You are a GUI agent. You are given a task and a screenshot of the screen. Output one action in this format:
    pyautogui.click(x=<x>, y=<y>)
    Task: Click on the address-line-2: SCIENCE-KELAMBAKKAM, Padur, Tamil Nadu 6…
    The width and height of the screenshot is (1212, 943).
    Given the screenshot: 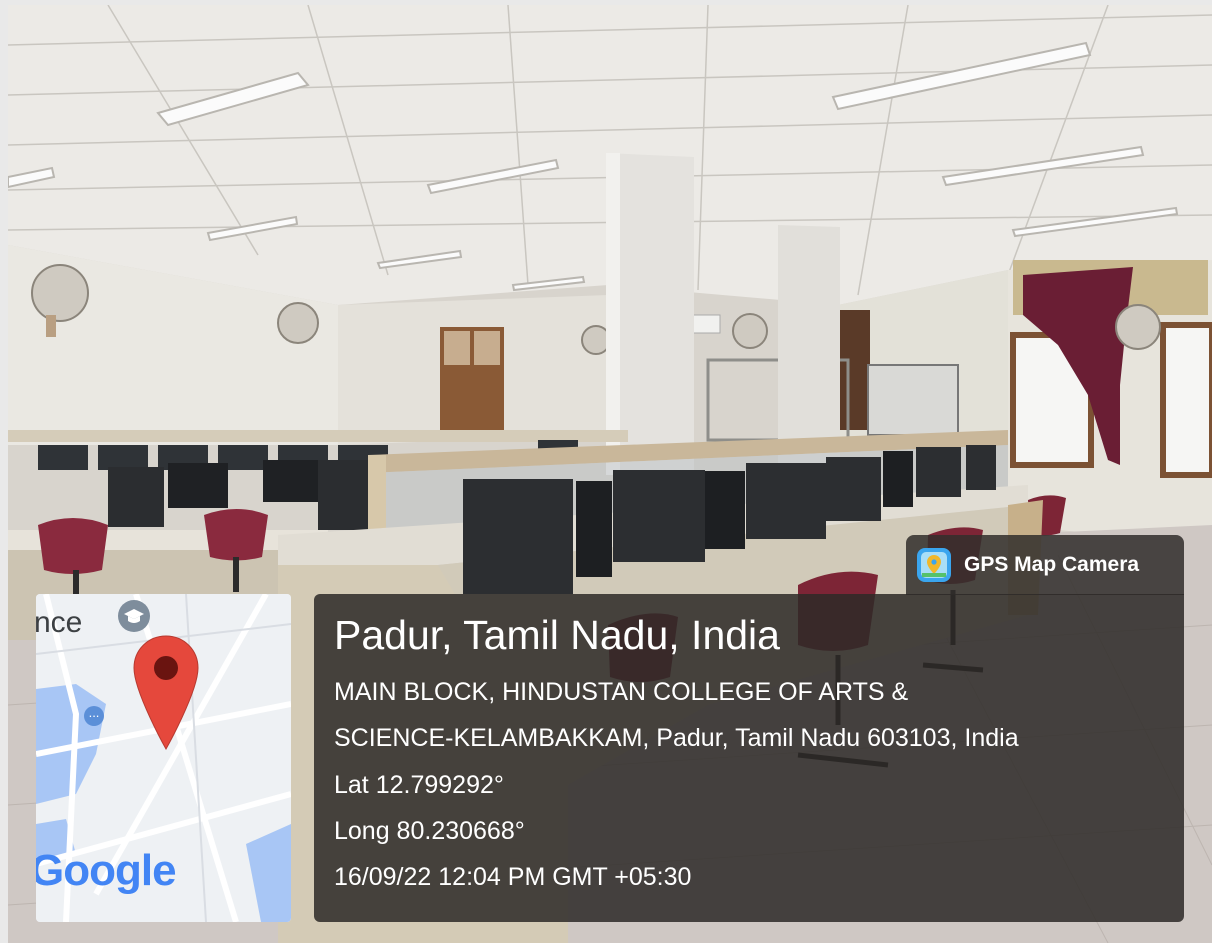 What is the action you would take?
    pyautogui.click(x=676, y=738)
    